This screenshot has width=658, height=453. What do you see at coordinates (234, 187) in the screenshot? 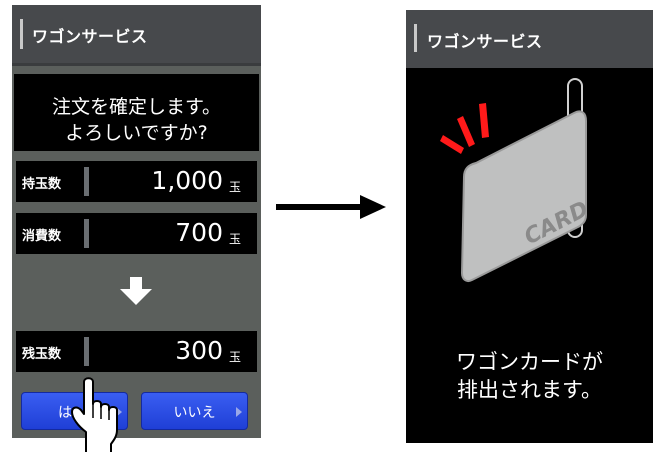
I see `balance-unit: 玉` at bounding box center [234, 187].